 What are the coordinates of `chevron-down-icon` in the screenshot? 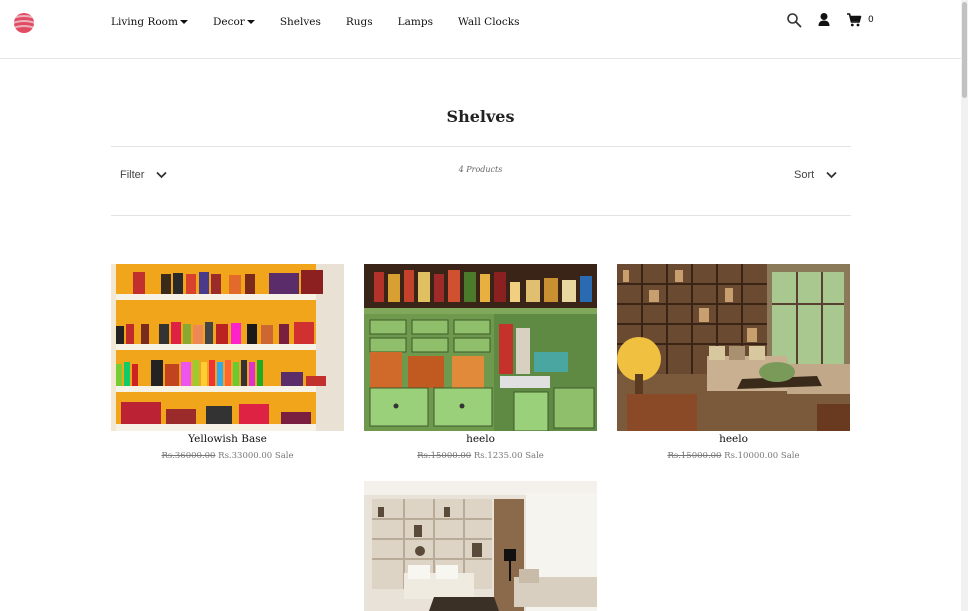 It's located at (831, 175).